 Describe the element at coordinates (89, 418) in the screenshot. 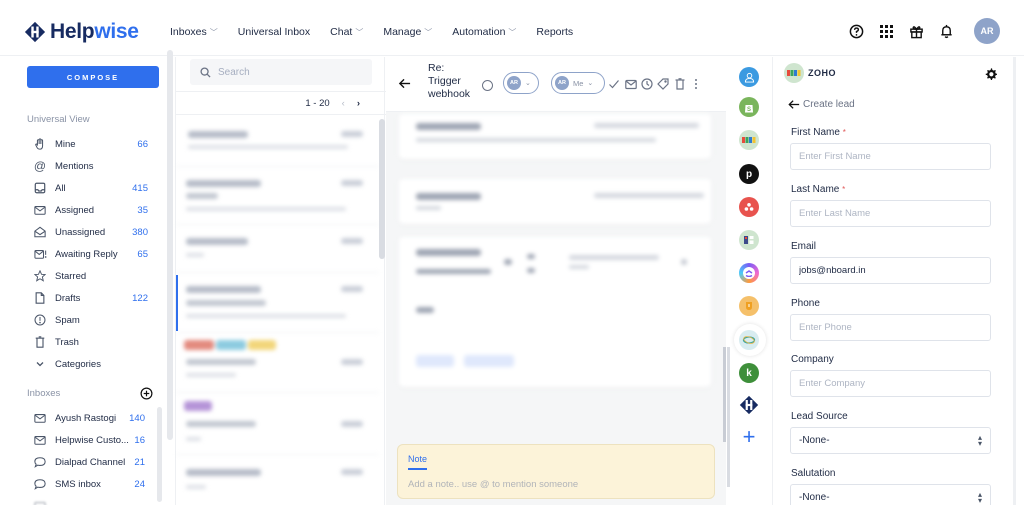

I see `inbox-item-ayush-rastogi: Ayush Rastogi 140` at that location.